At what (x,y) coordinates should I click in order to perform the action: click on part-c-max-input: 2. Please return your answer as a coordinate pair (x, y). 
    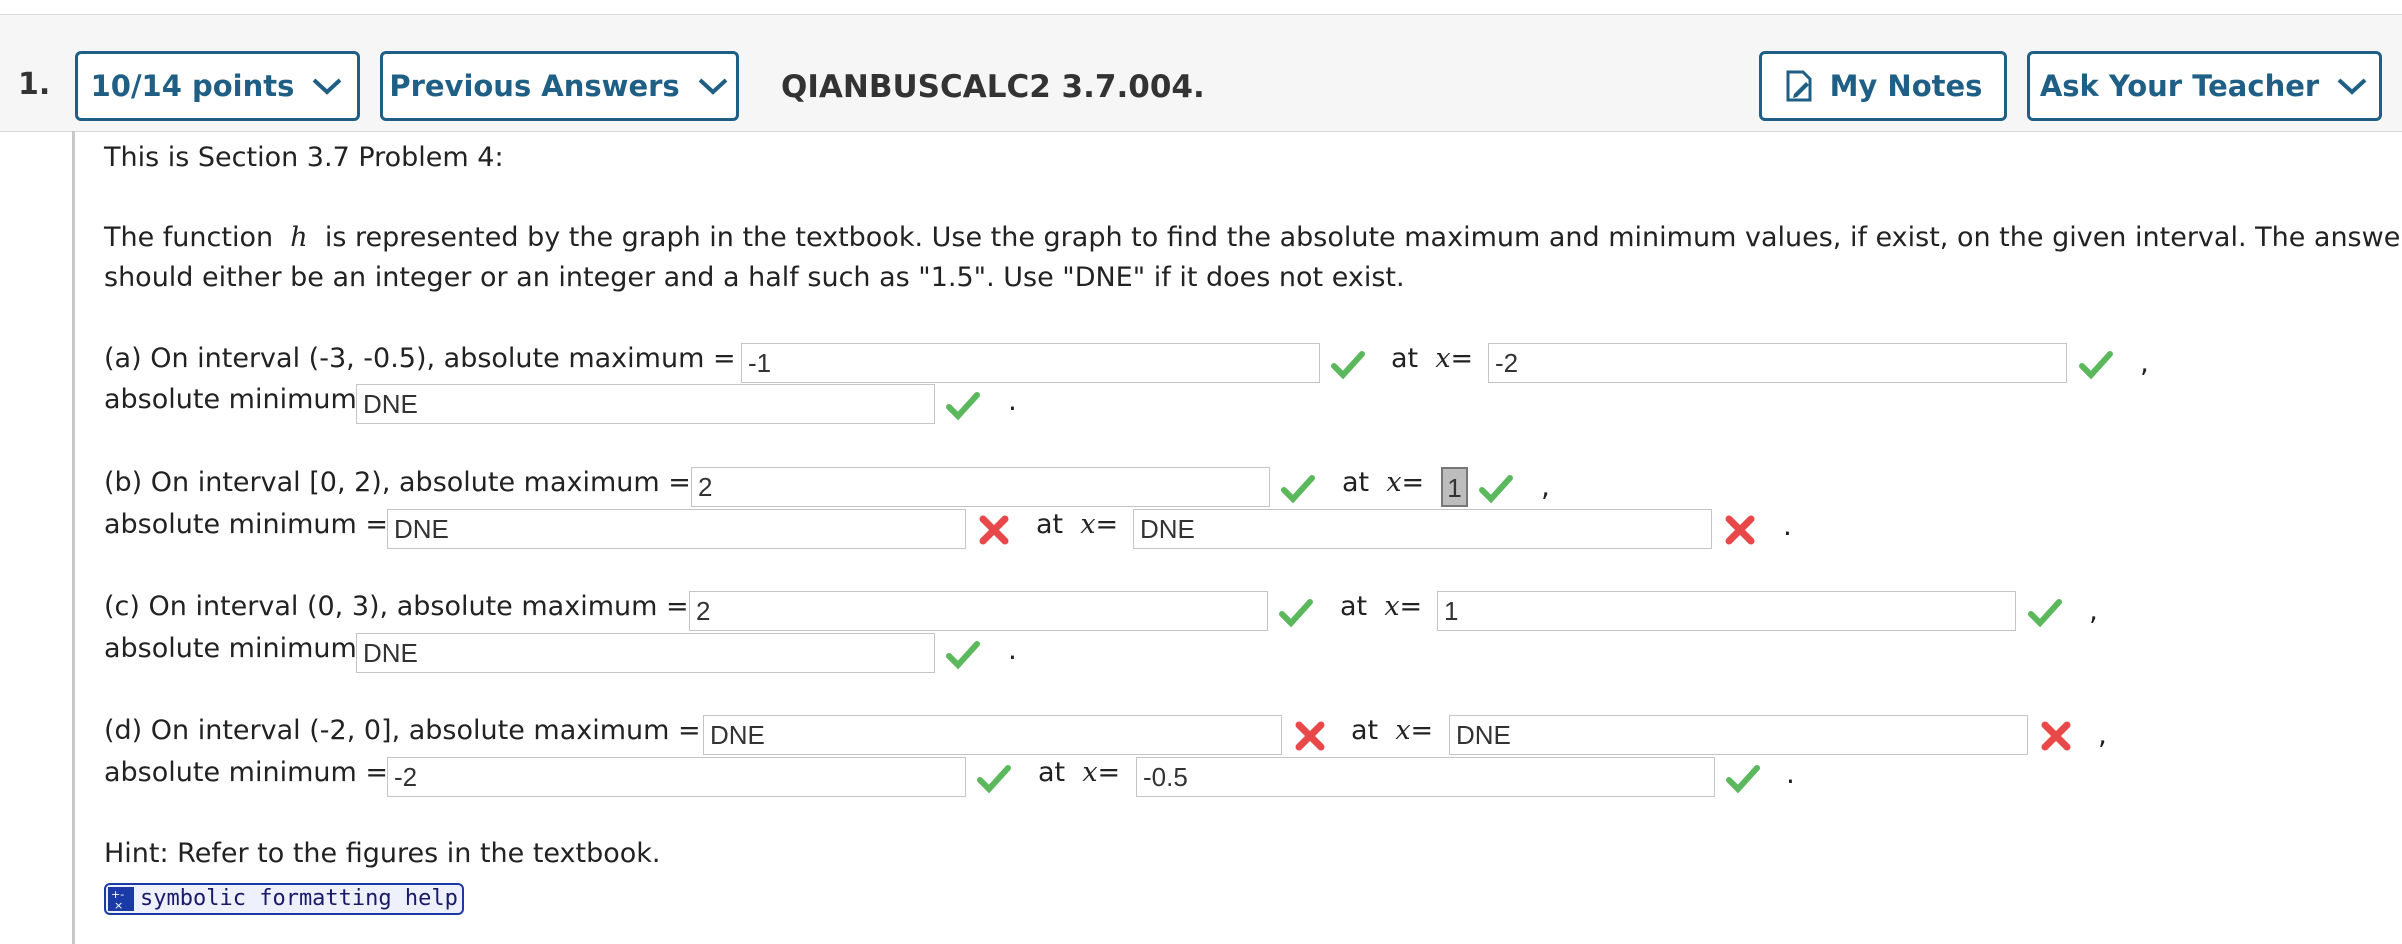
    Looking at the image, I should click on (978, 611).